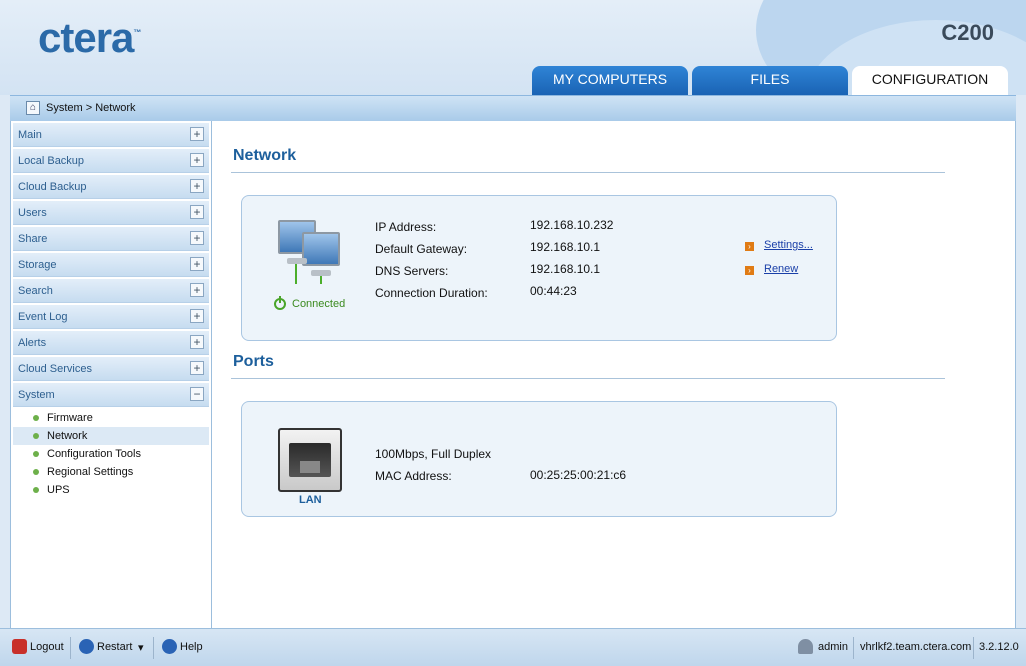 The width and height of the screenshot is (1026, 666). What do you see at coordinates (280, 303) in the screenshot?
I see `power-icon` at bounding box center [280, 303].